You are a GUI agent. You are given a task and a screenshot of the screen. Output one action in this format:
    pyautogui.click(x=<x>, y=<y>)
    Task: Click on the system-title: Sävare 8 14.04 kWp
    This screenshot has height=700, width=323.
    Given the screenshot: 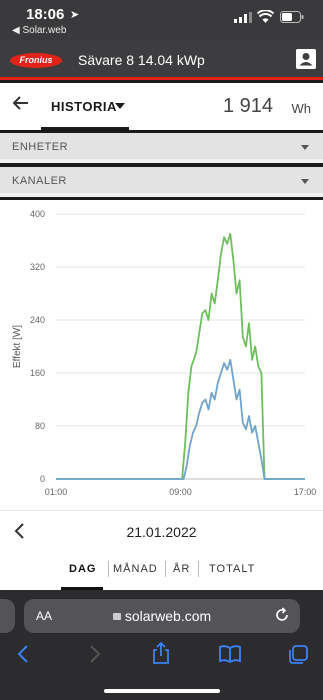 What is the action you would take?
    pyautogui.click(x=141, y=60)
    